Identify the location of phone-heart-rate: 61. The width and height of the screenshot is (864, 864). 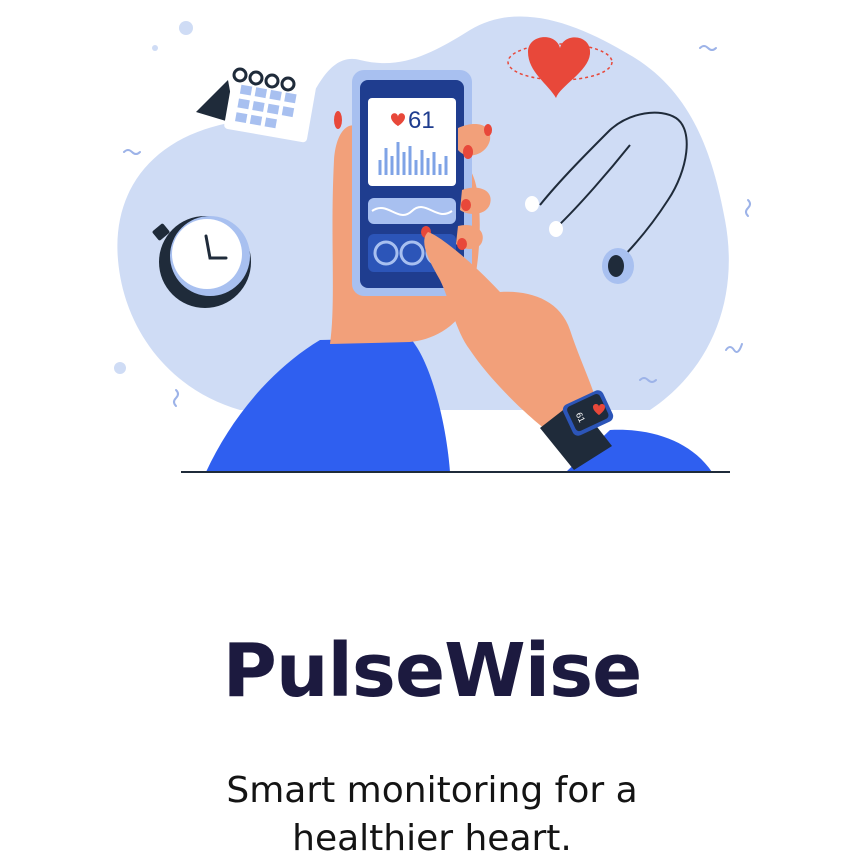
(421, 120).